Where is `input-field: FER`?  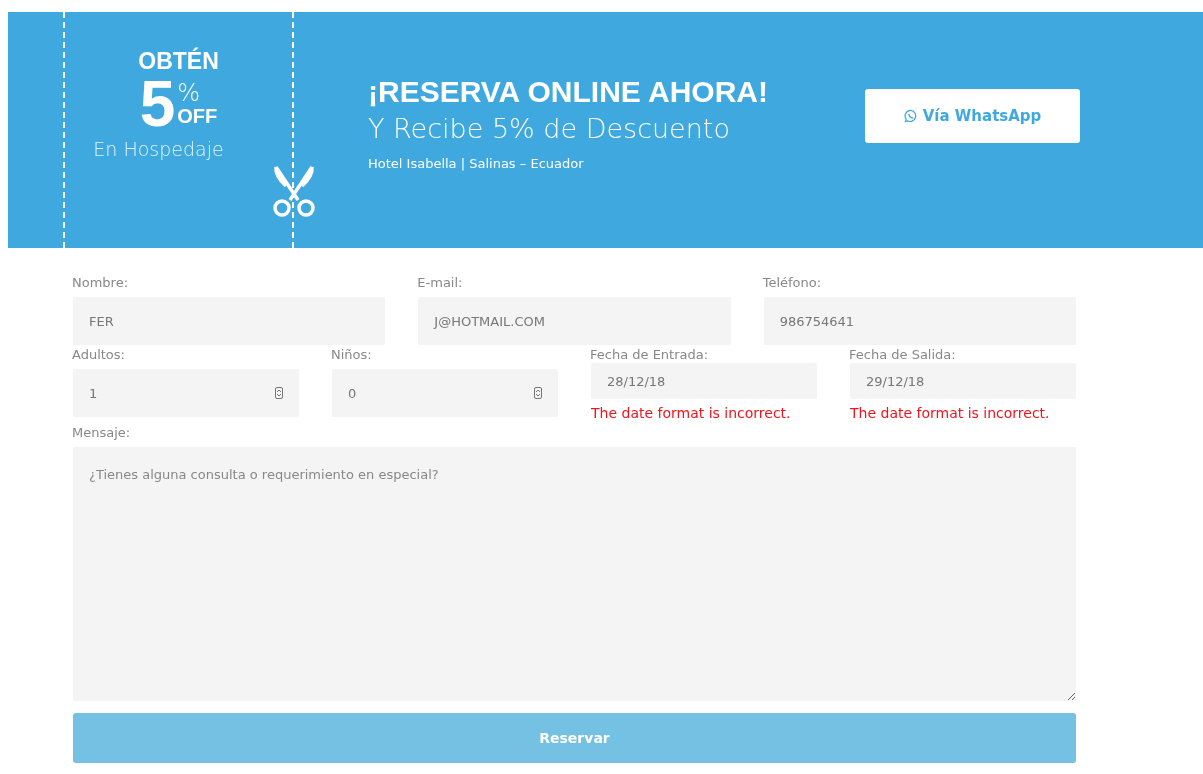 input-field: FER is located at coordinates (229, 321).